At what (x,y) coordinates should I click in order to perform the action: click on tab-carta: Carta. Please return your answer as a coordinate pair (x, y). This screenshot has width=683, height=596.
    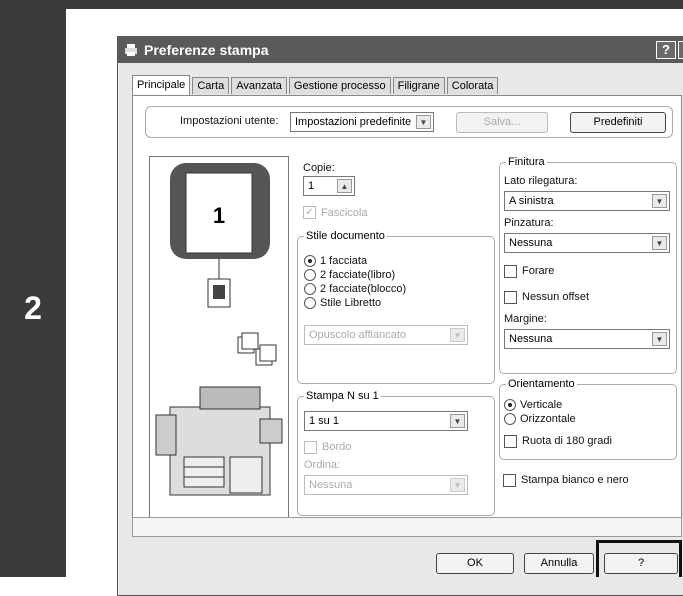
    Looking at the image, I should click on (211, 85).